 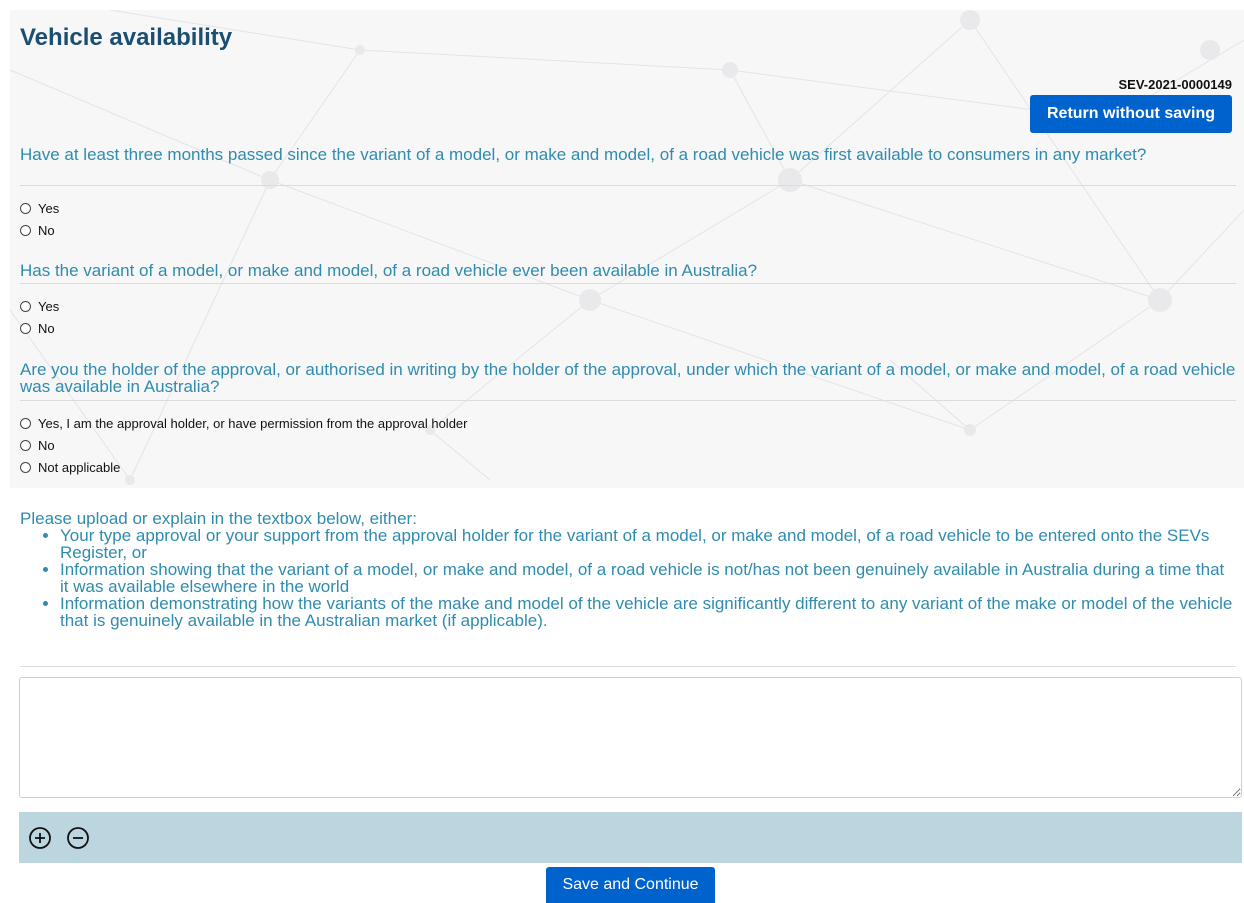 What do you see at coordinates (126, 37) in the screenshot?
I see `page-title: Vehicle availability` at bounding box center [126, 37].